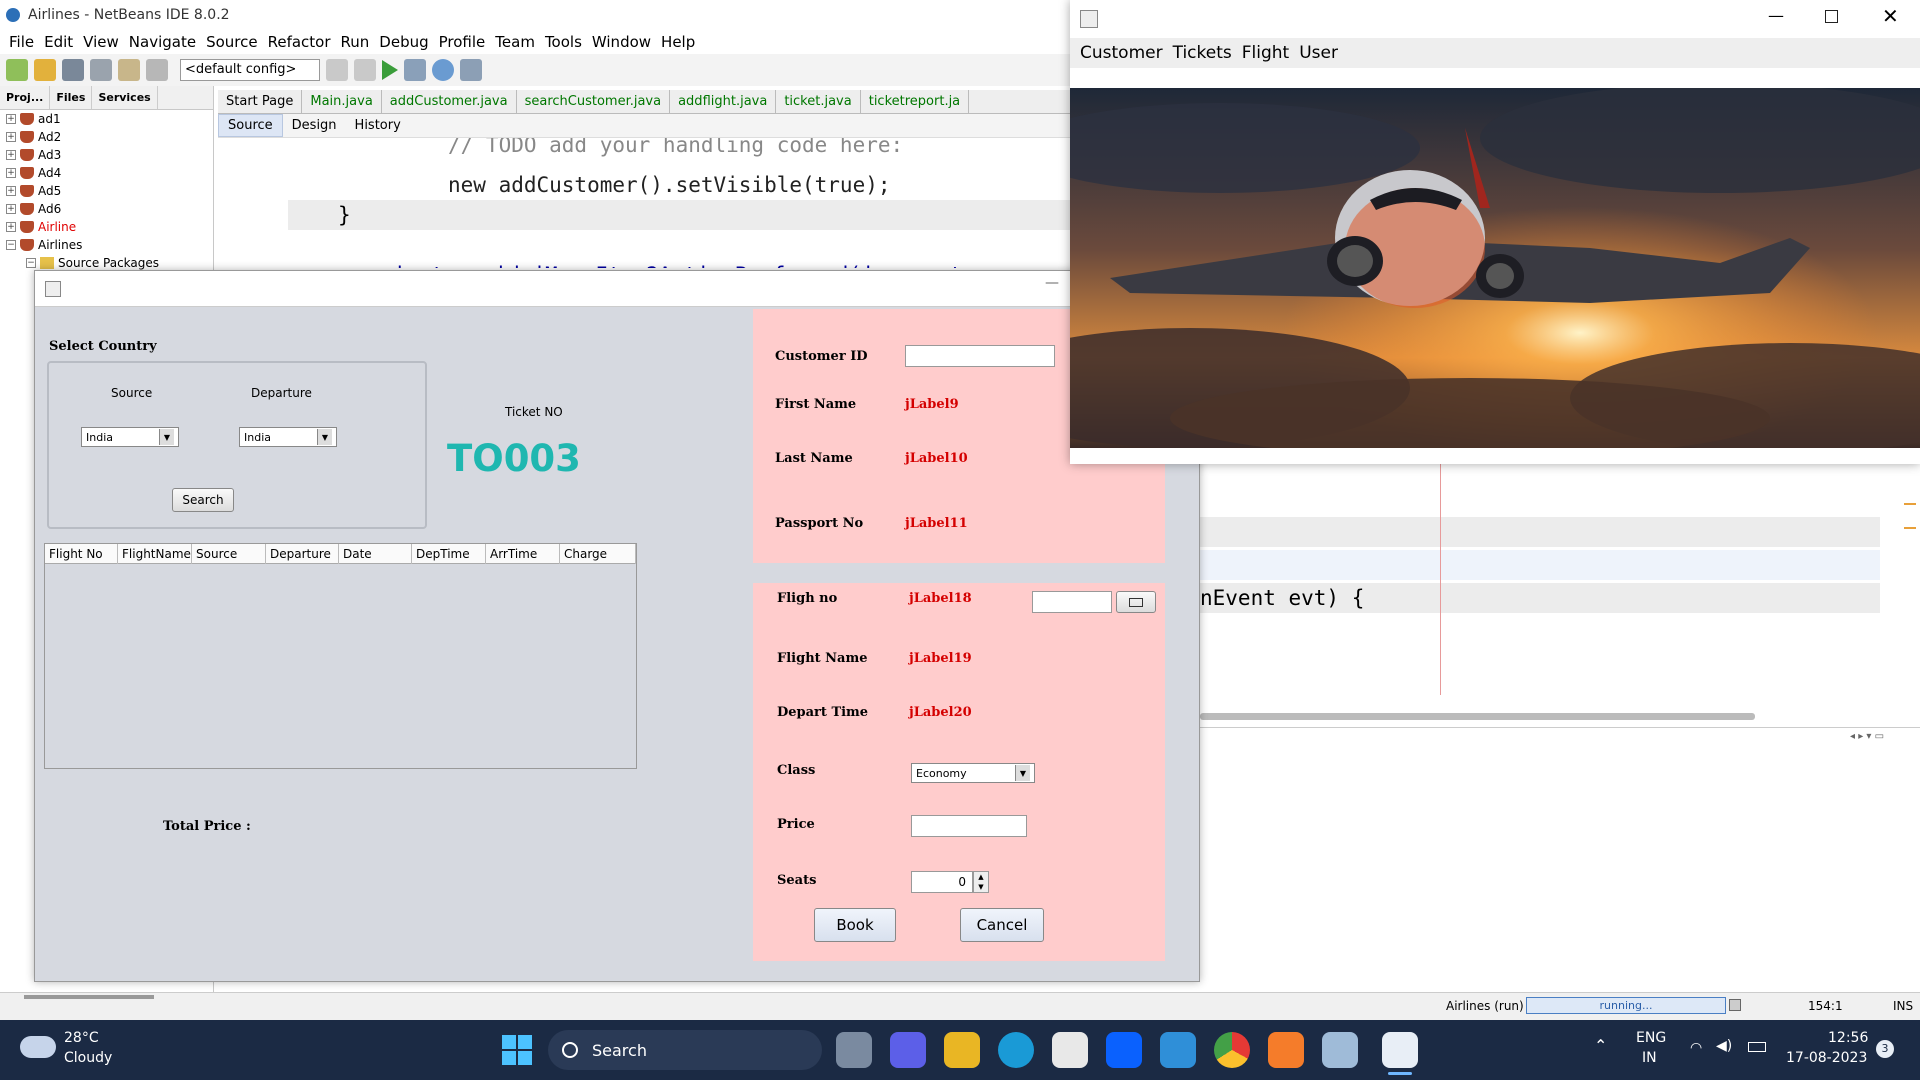 This screenshot has height=1080, width=1920. What do you see at coordinates (1485, 1006) in the screenshot?
I see `run-status-label: Airlines (run)` at bounding box center [1485, 1006].